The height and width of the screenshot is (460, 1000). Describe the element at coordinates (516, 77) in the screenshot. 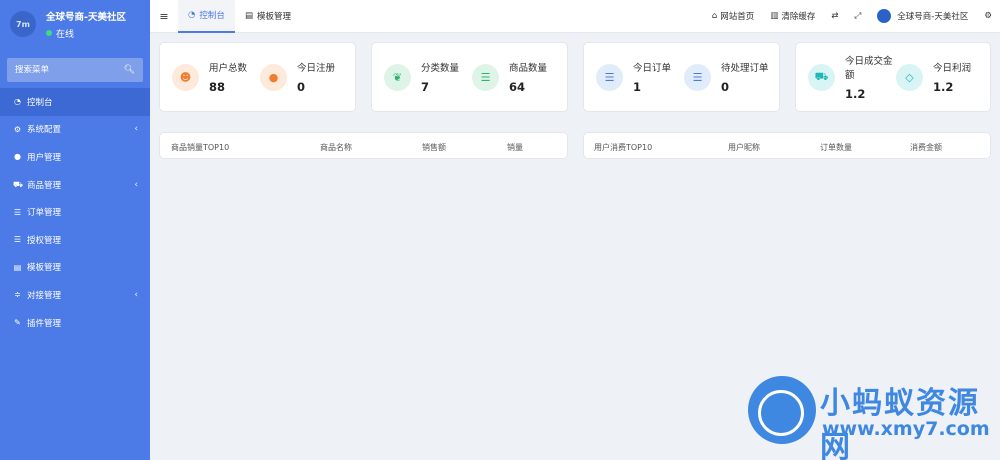

I see `stat-product-count: ☰ 商品数量 64` at that location.